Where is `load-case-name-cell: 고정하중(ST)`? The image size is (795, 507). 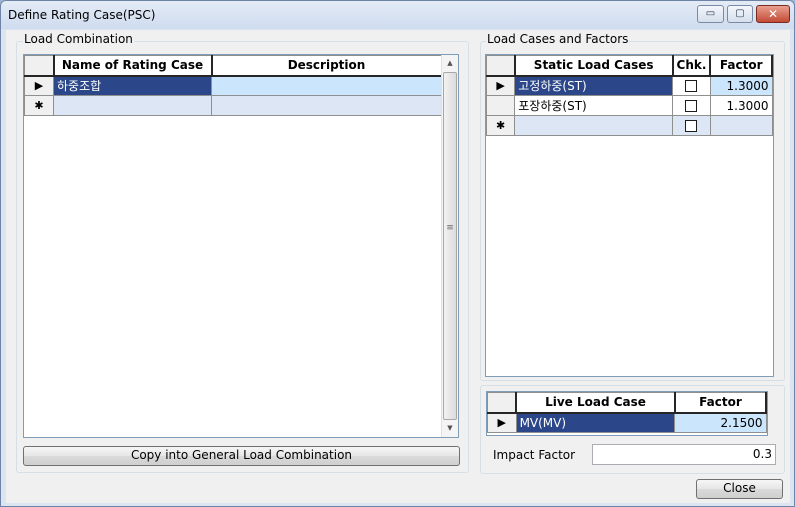 load-case-name-cell: 고정하중(ST) is located at coordinates (594, 85).